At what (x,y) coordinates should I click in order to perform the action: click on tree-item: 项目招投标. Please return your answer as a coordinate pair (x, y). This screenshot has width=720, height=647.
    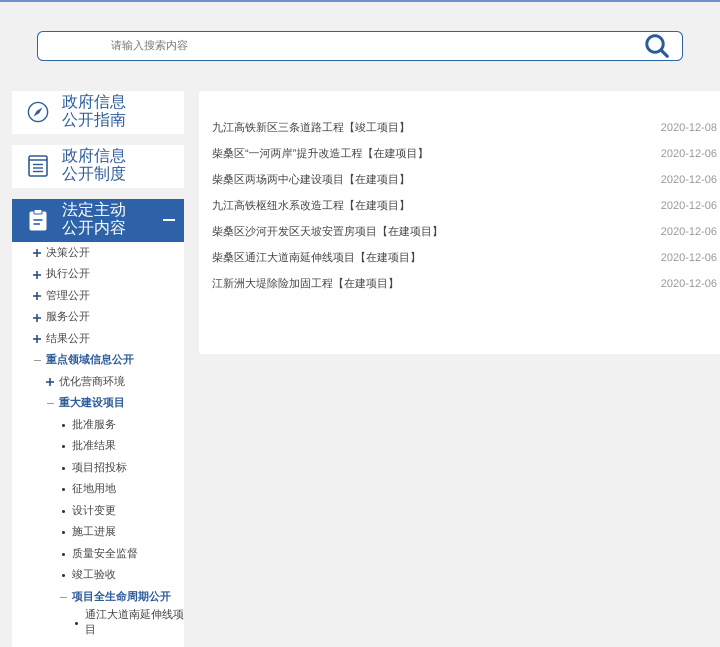
    Looking at the image, I should click on (98, 468).